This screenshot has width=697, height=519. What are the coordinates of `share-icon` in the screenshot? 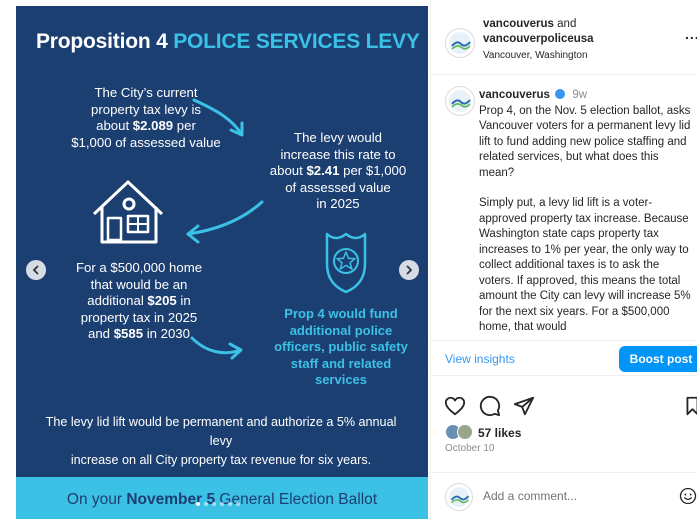 It's located at (524, 406).